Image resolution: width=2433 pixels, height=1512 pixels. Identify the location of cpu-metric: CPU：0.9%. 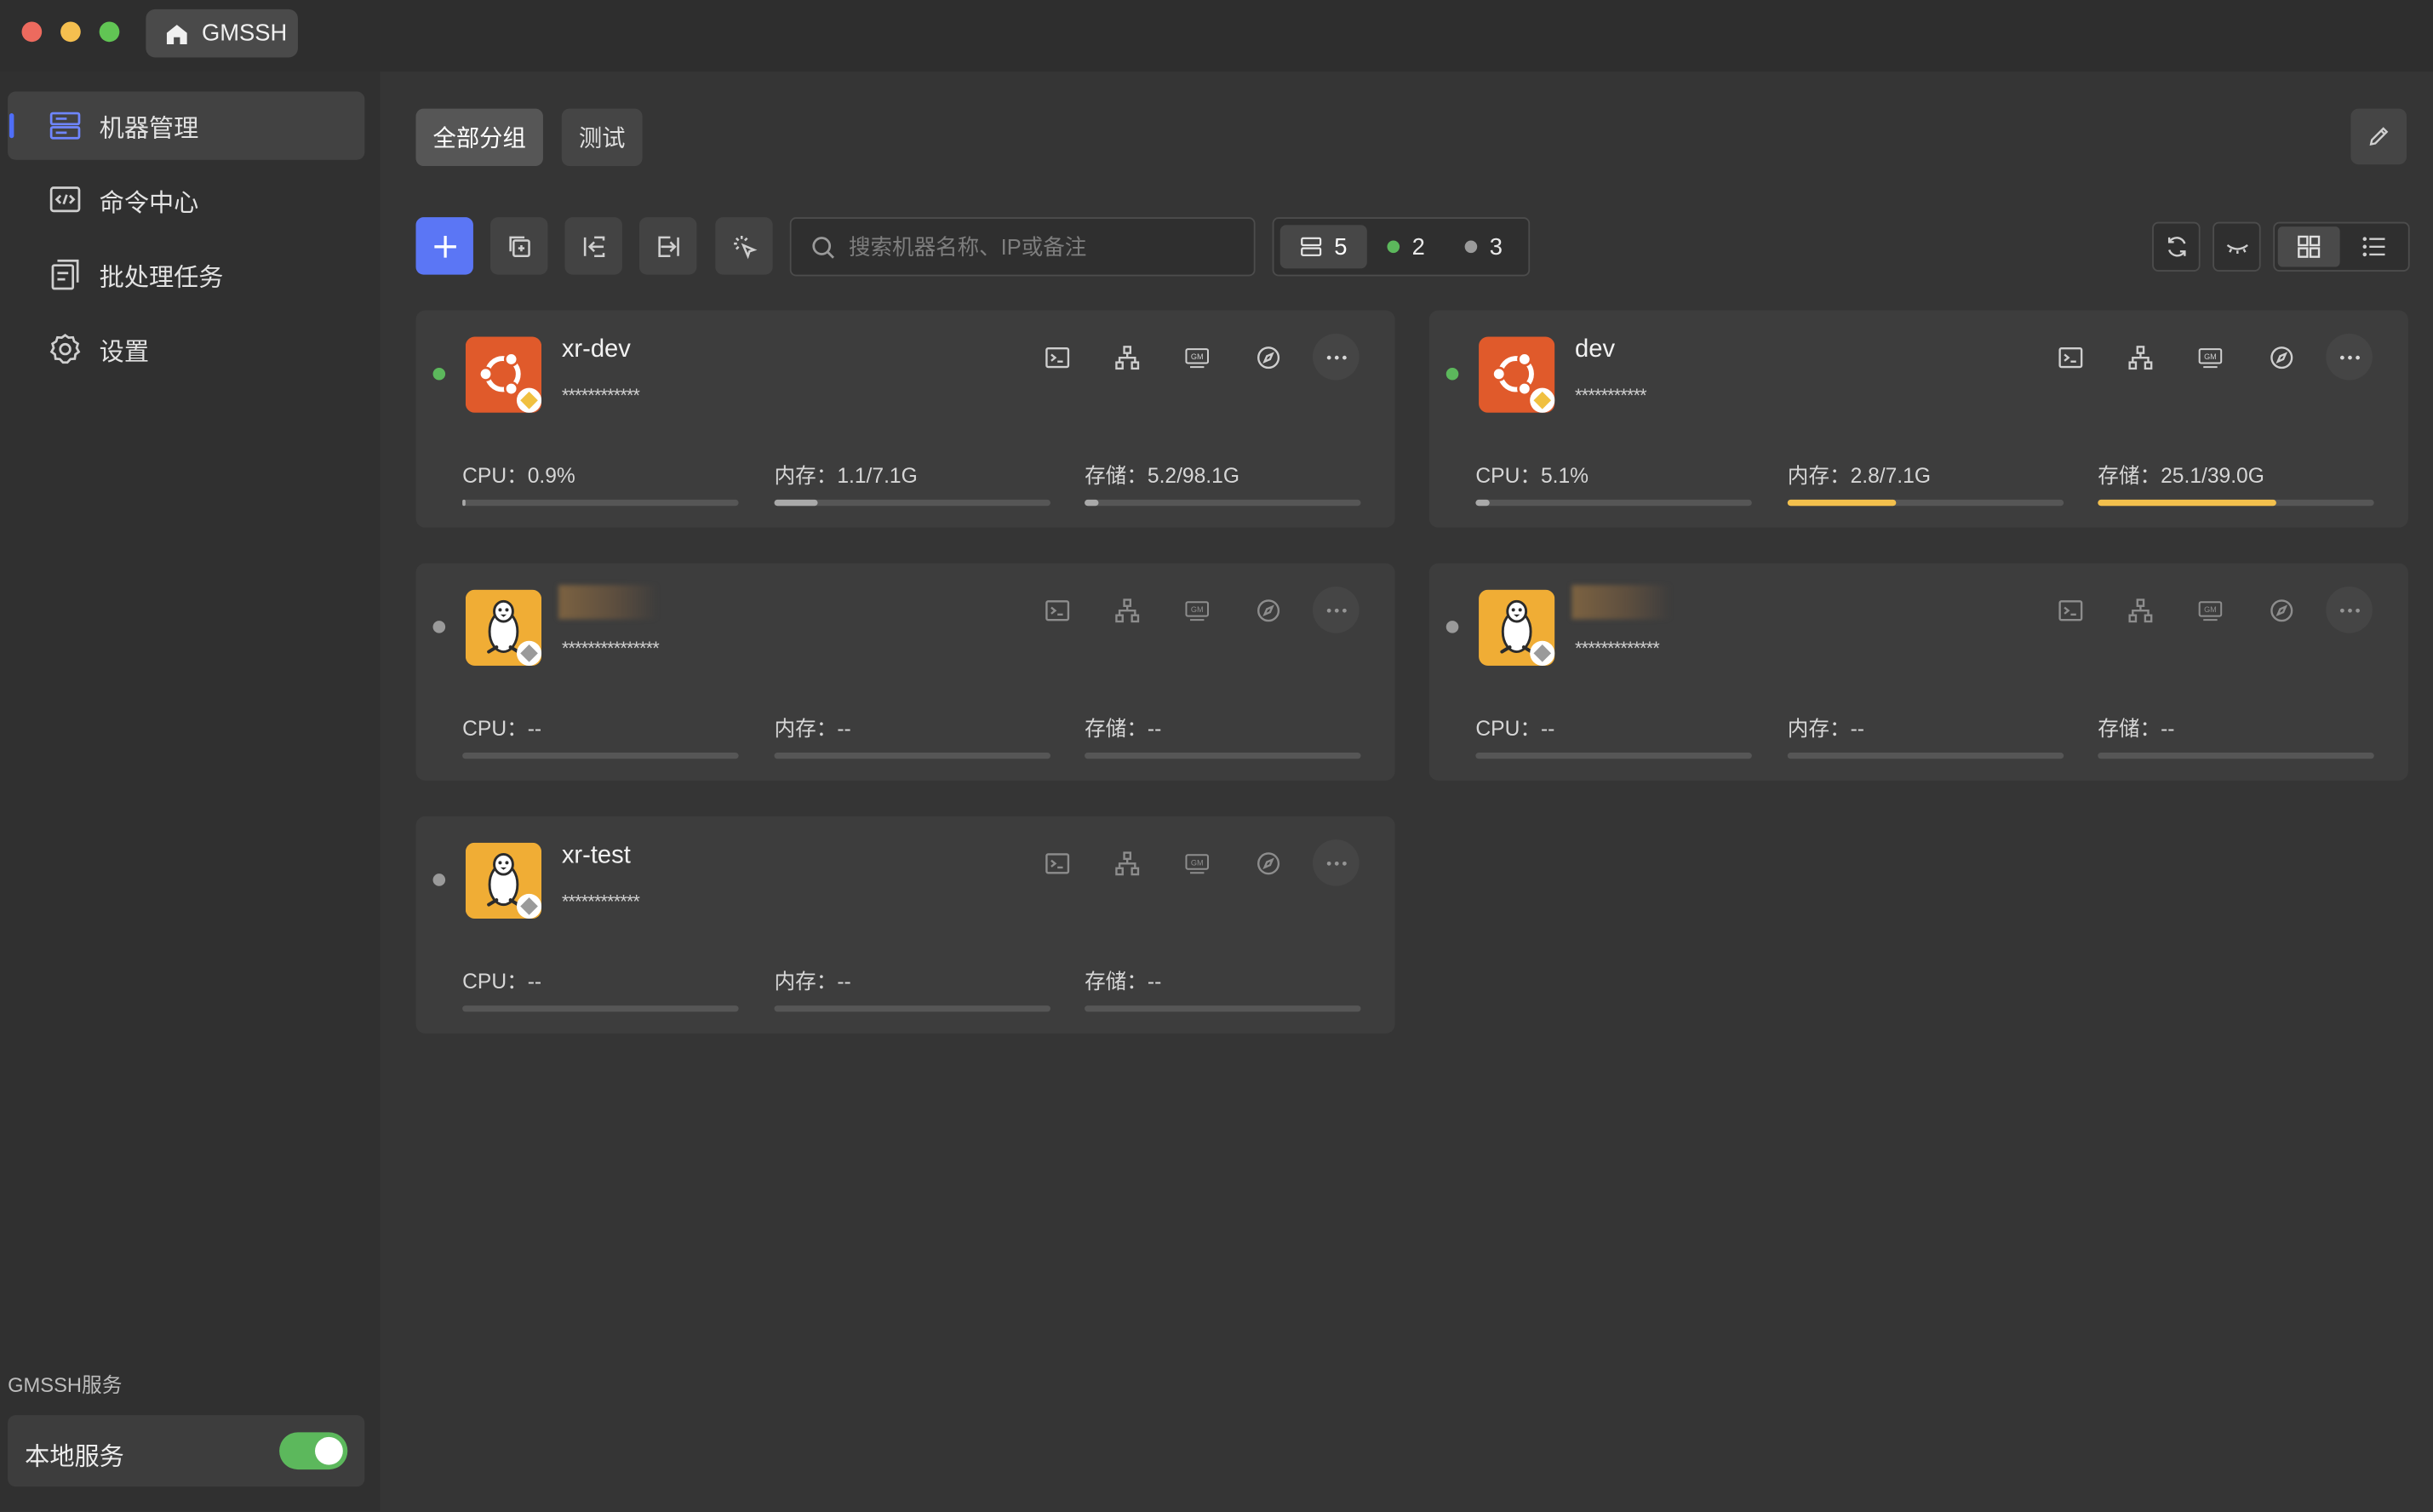
(600, 483).